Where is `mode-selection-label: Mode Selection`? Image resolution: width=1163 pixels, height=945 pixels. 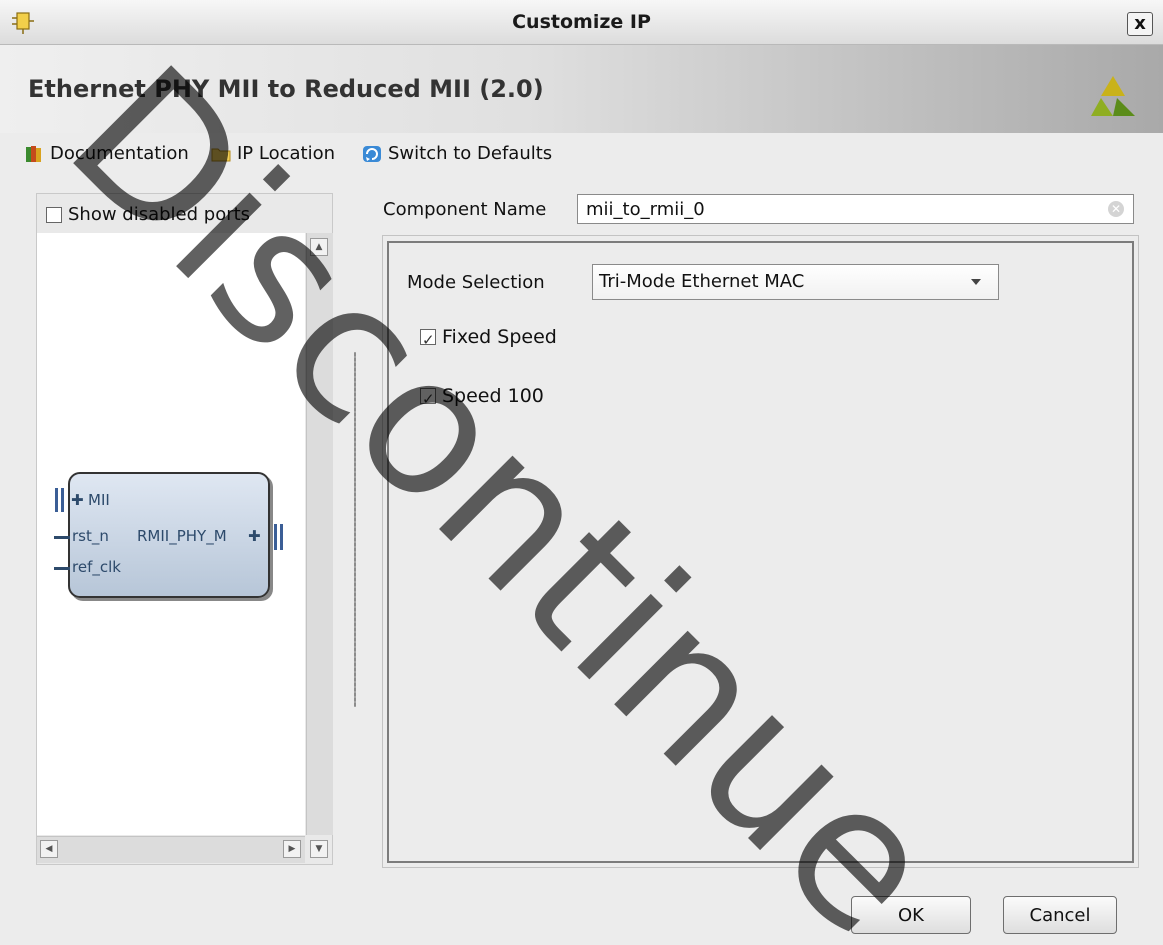 mode-selection-label: Mode Selection is located at coordinates (476, 282).